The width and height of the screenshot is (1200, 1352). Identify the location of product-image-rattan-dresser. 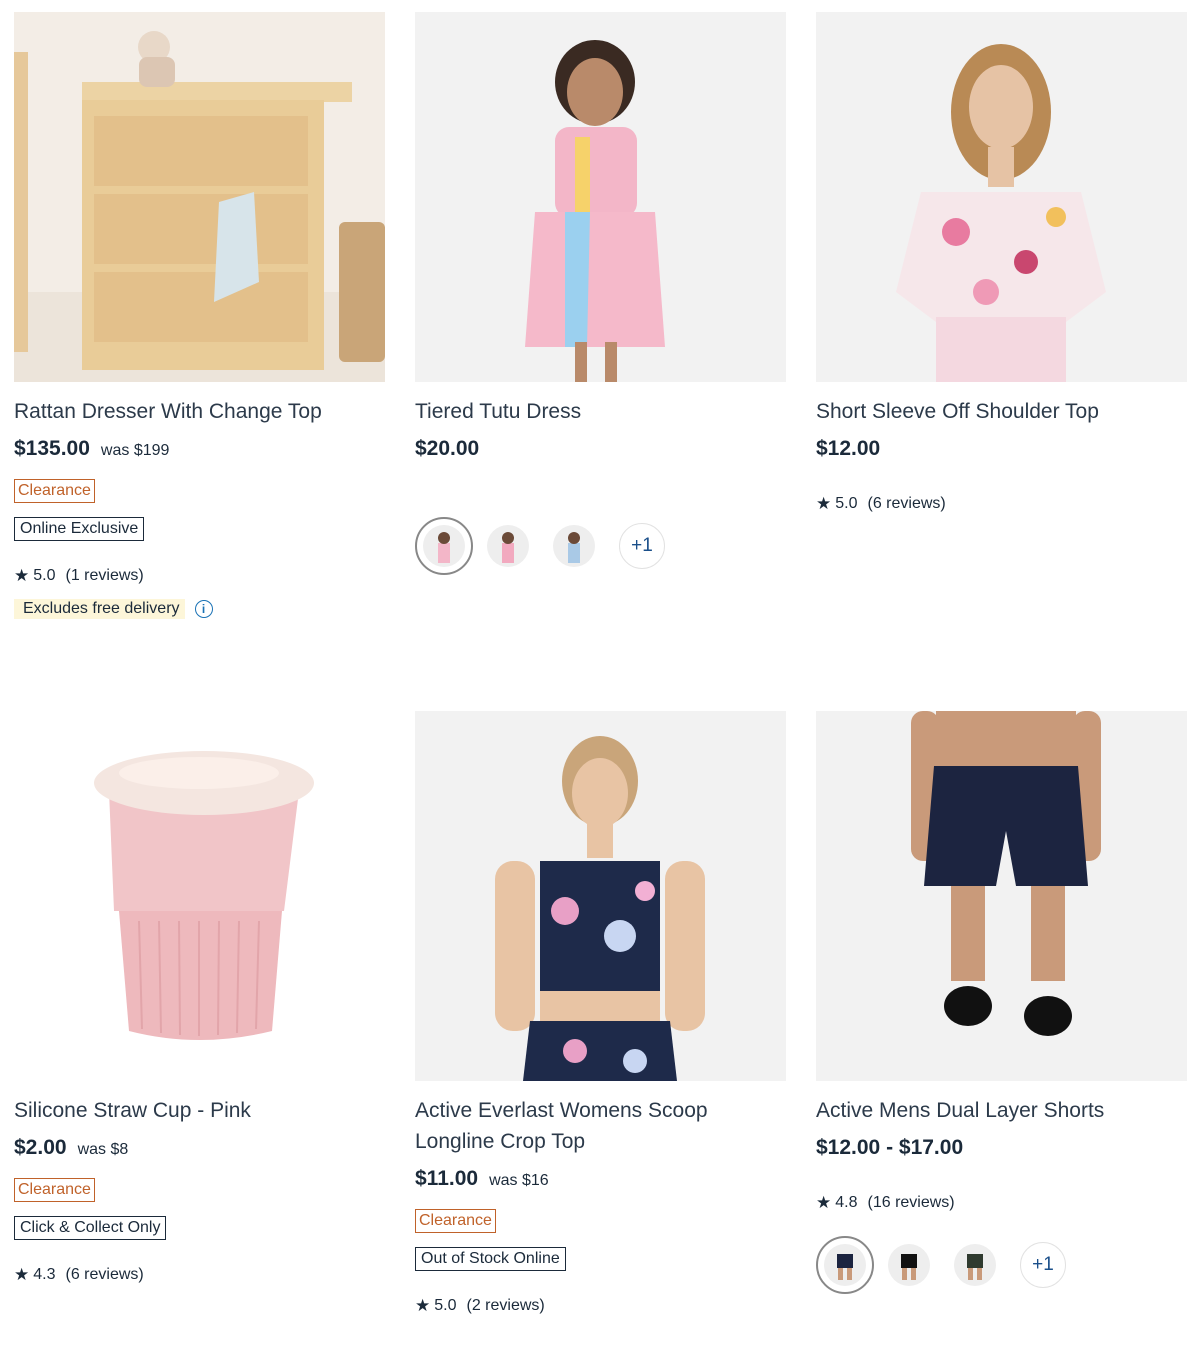
(199, 197).